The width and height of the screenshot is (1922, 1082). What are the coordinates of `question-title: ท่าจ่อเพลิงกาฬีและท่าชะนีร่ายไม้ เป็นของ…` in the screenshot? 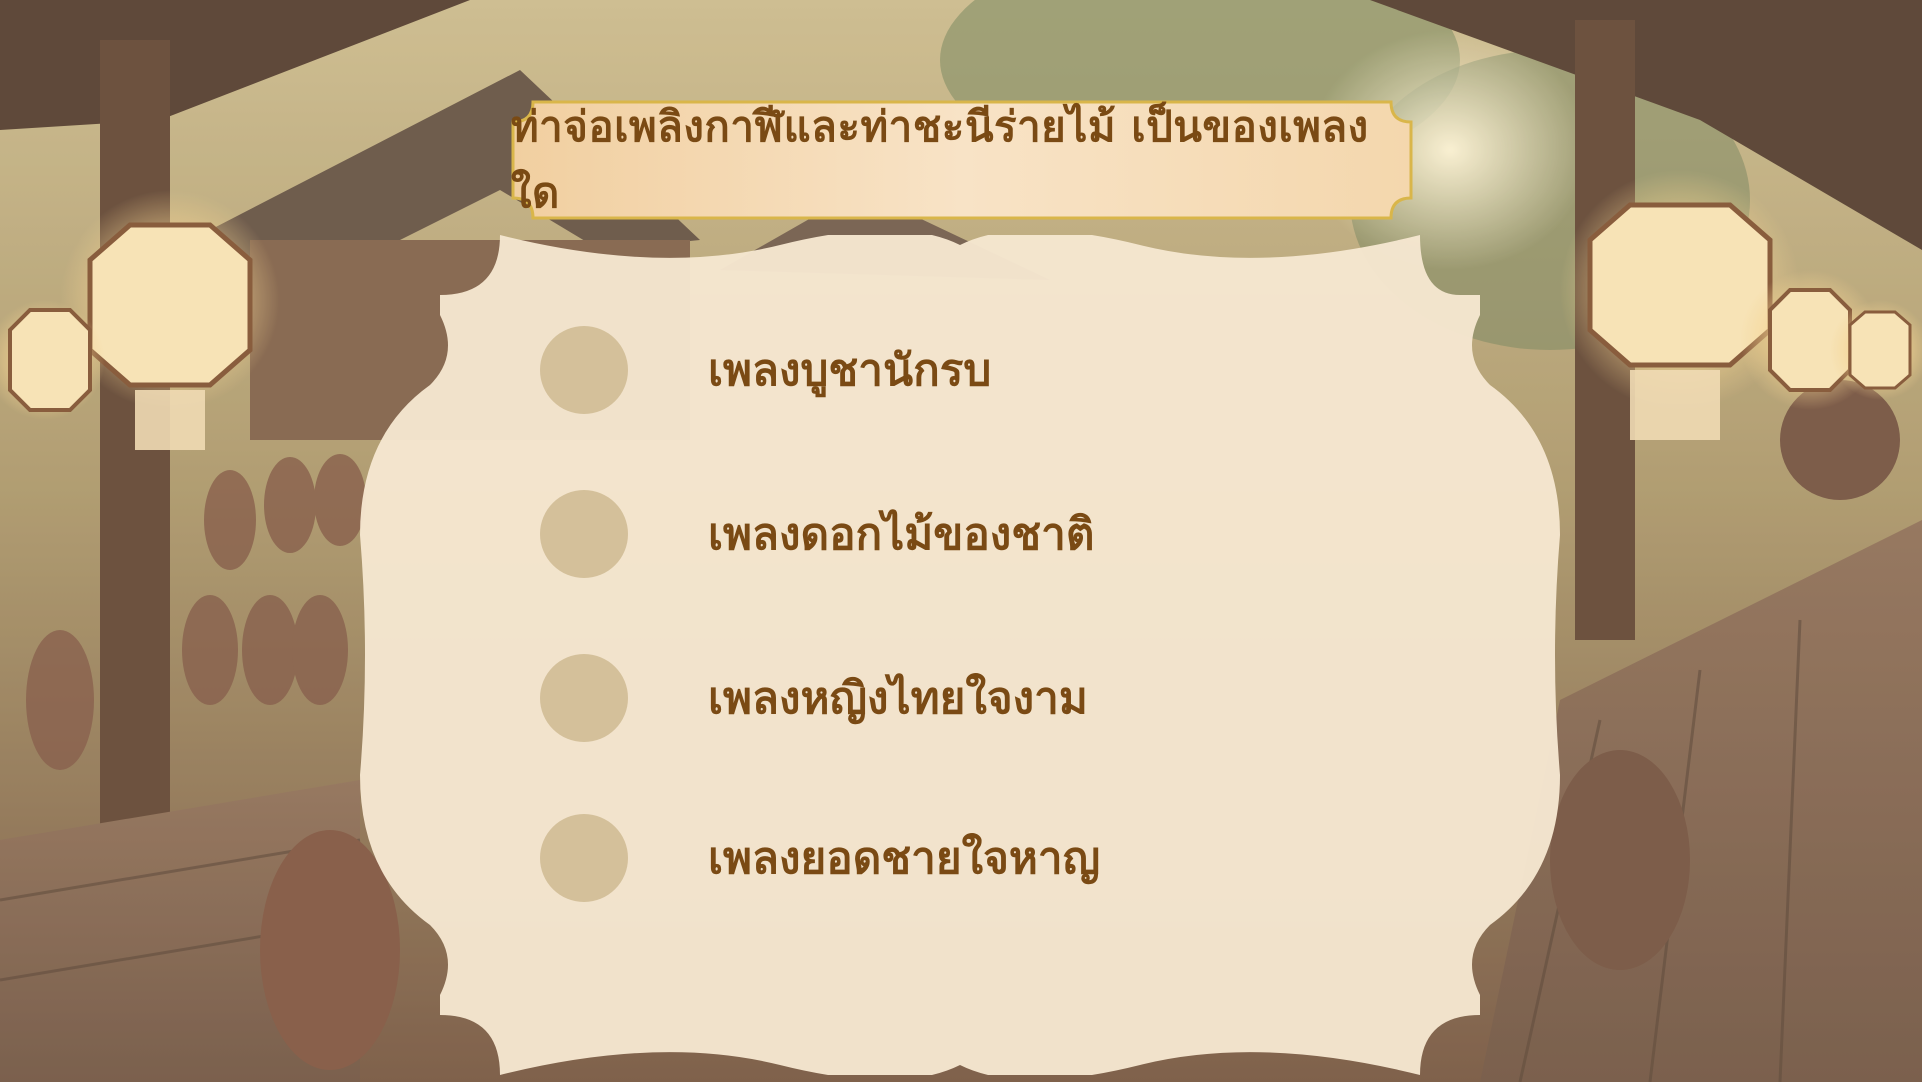 It's located at (940, 159).